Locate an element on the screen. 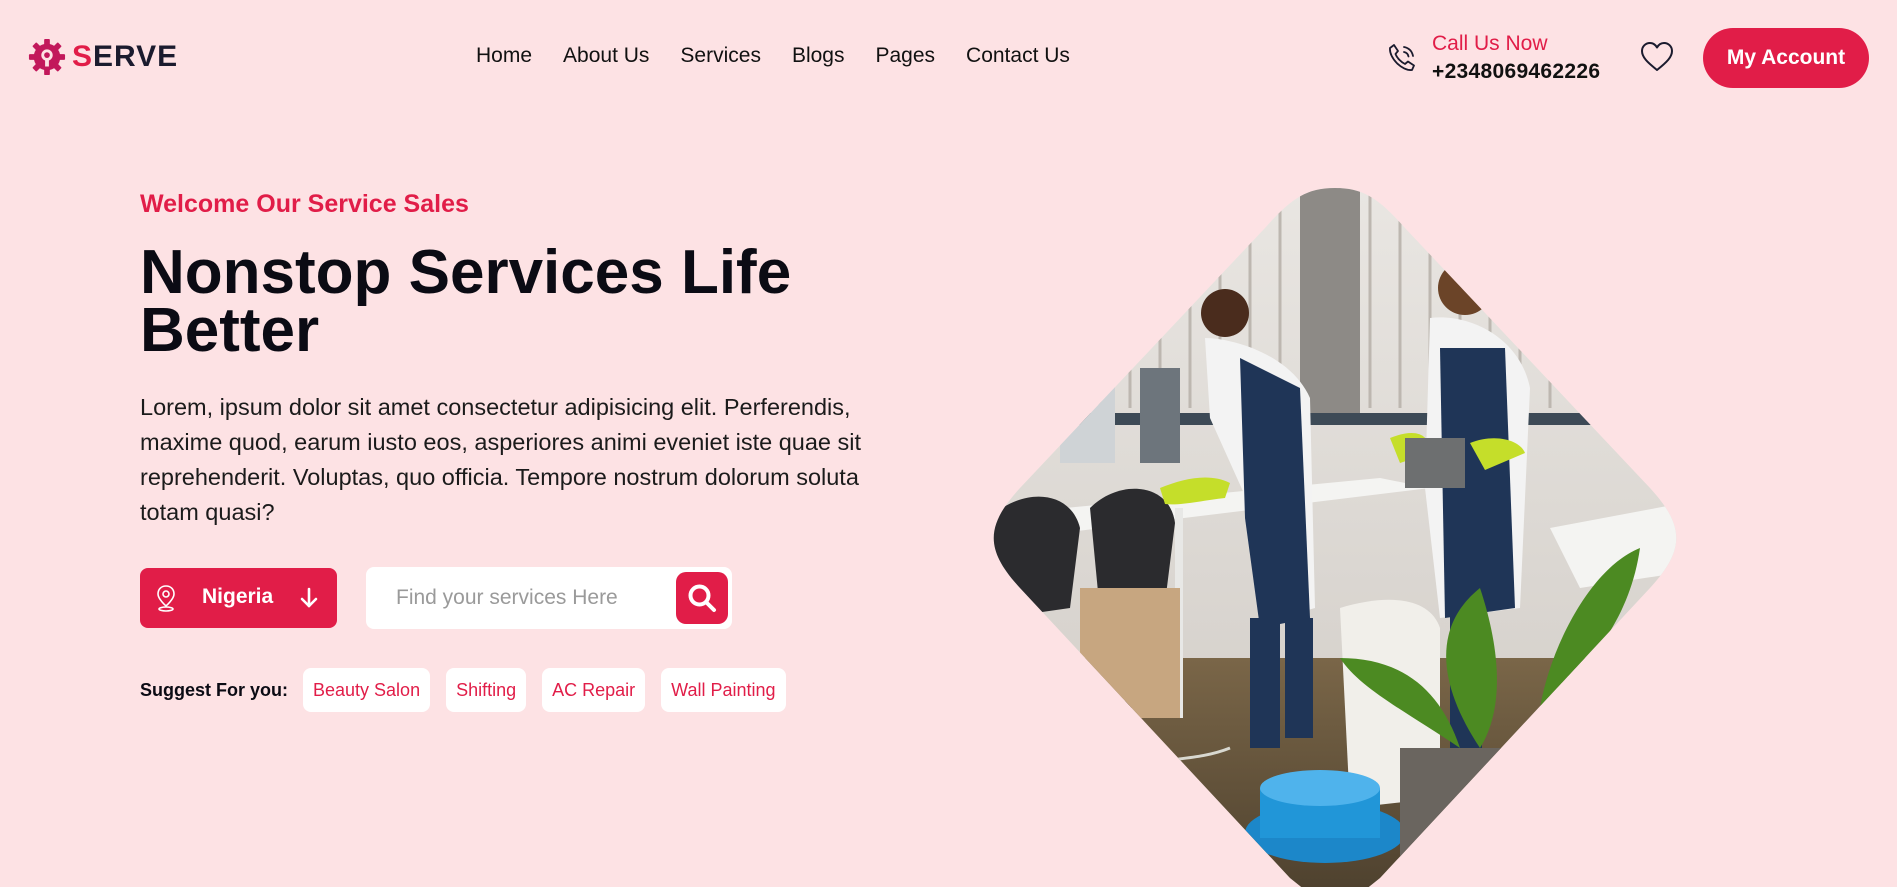  country-select-button: Nigeria is located at coordinates (238, 598).